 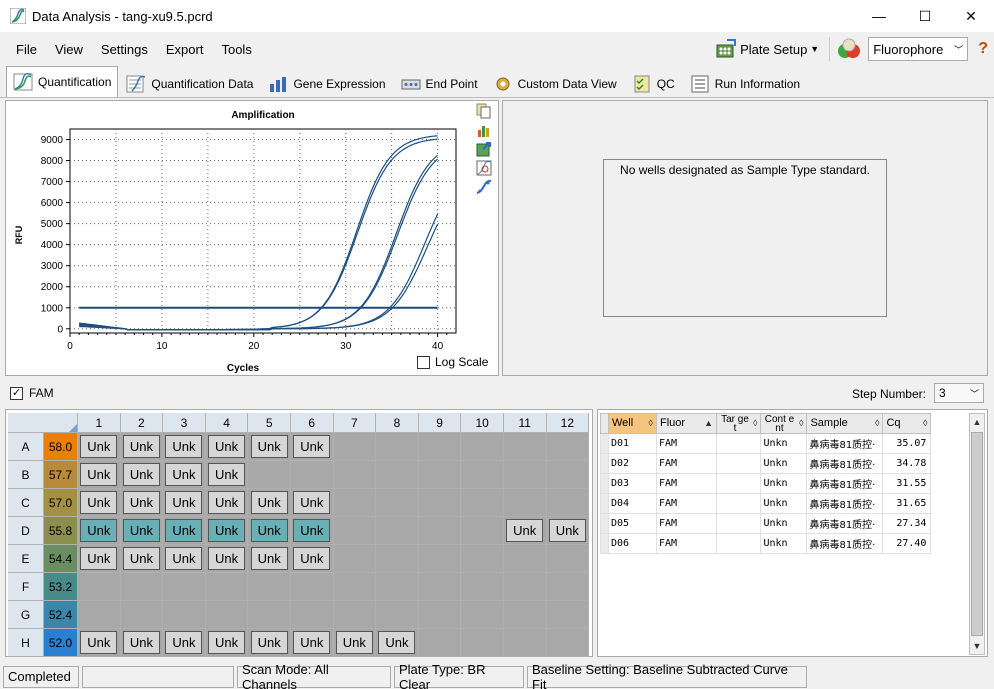 I want to click on plate-row-header: A, so click(x=26, y=447).